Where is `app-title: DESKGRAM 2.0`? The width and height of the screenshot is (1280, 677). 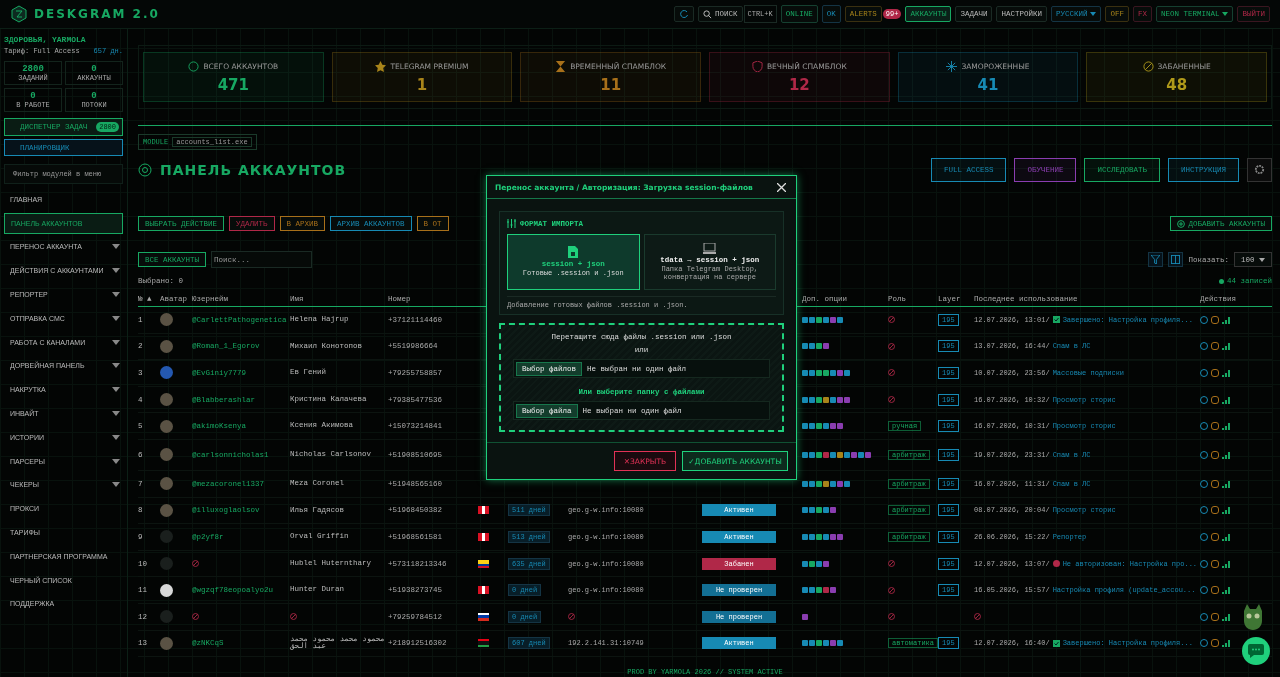 app-title: DESKGRAM 2.0 is located at coordinates (97, 14).